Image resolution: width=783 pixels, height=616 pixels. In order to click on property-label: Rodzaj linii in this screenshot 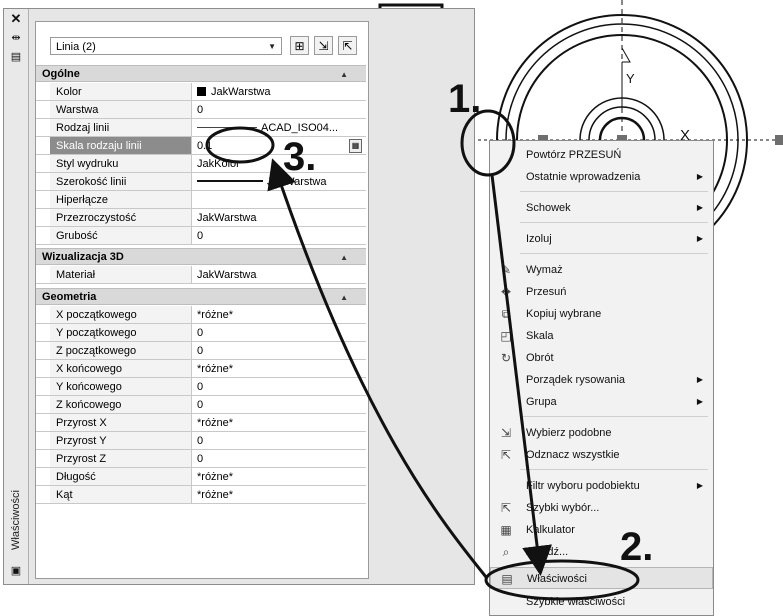, I will do `click(121, 127)`.